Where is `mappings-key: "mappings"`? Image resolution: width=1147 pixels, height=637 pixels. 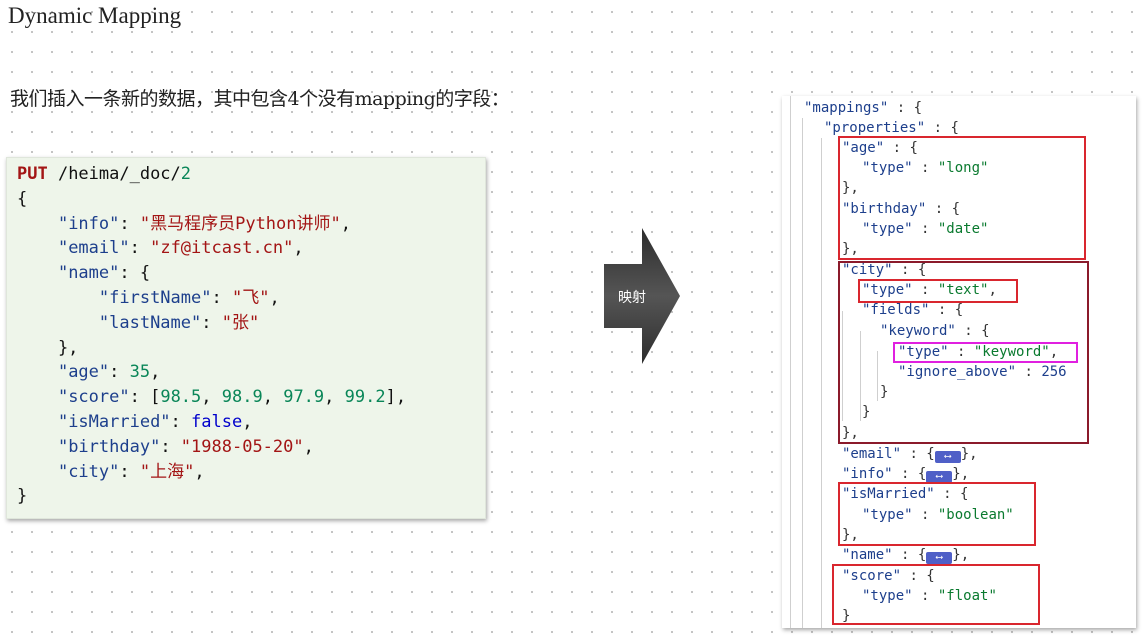 mappings-key: "mappings" is located at coordinates (846, 108).